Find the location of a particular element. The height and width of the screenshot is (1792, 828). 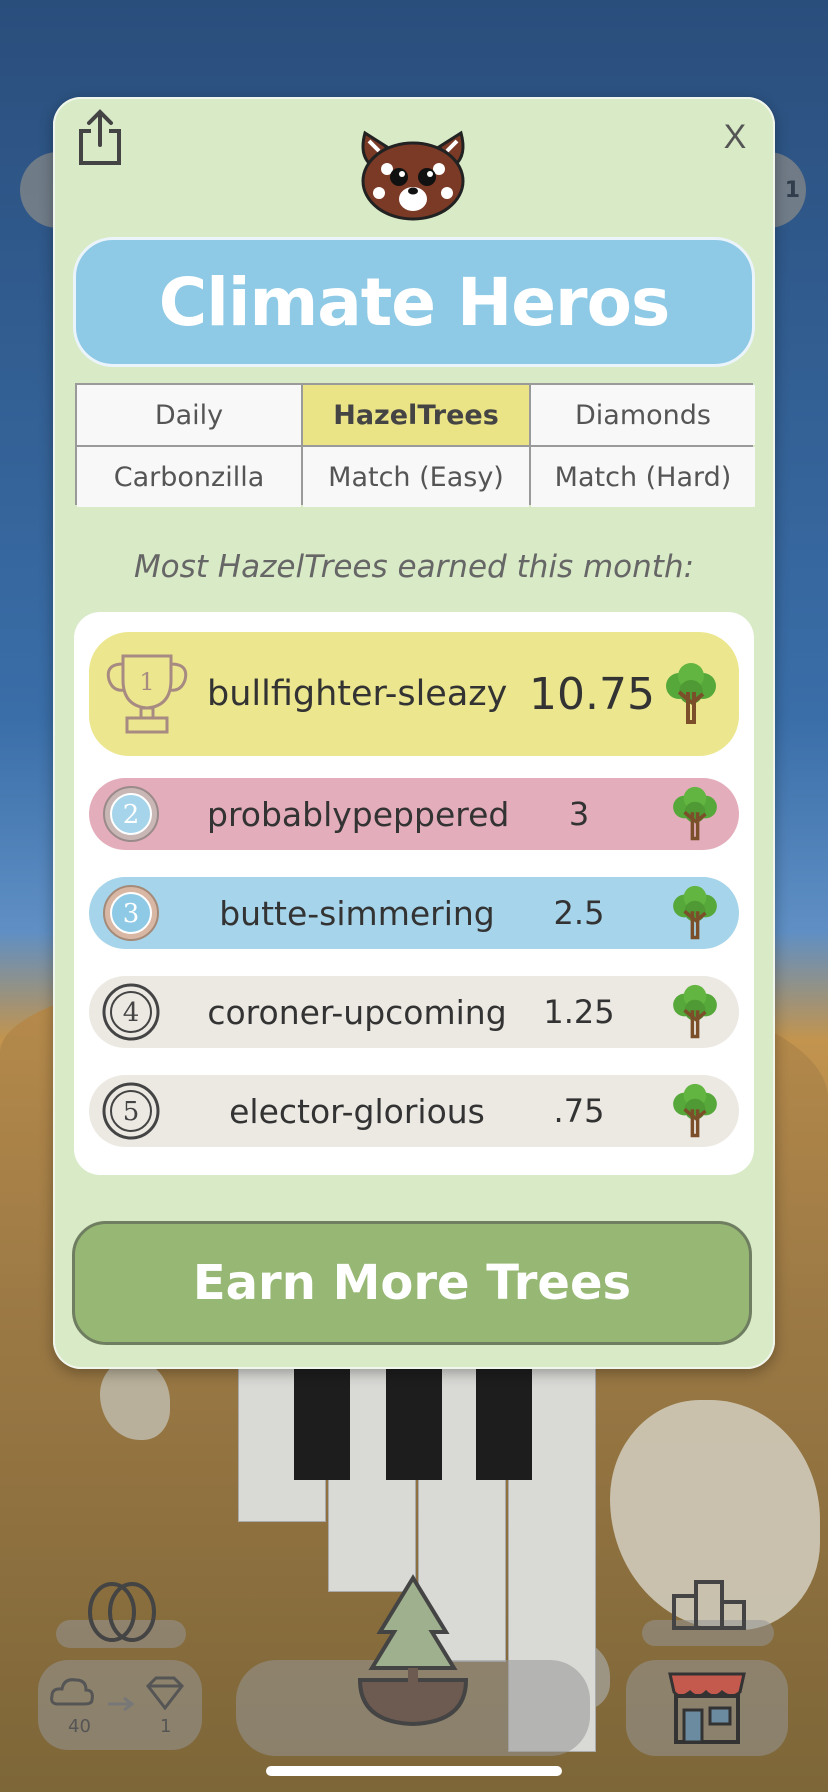

shop-icon is located at coordinates (707, 1708).